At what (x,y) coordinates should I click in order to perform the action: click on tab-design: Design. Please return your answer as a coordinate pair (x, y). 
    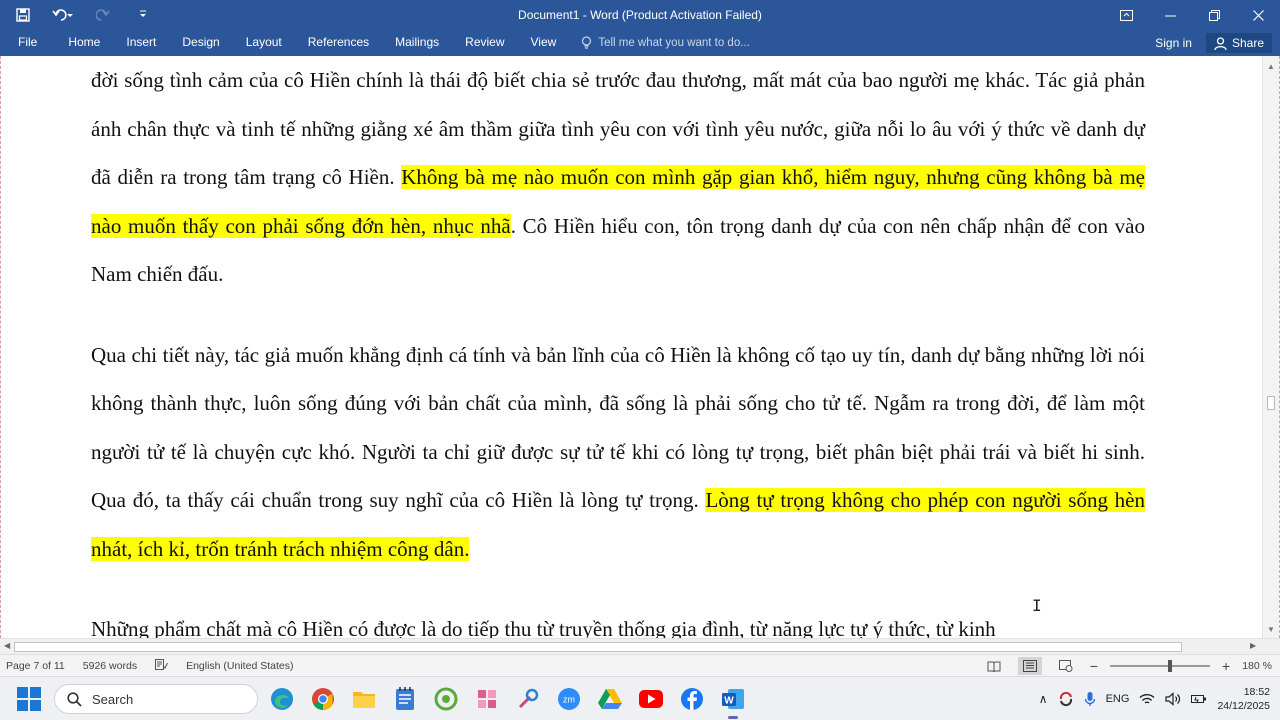
    Looking at the image, I should click on (200, 43).